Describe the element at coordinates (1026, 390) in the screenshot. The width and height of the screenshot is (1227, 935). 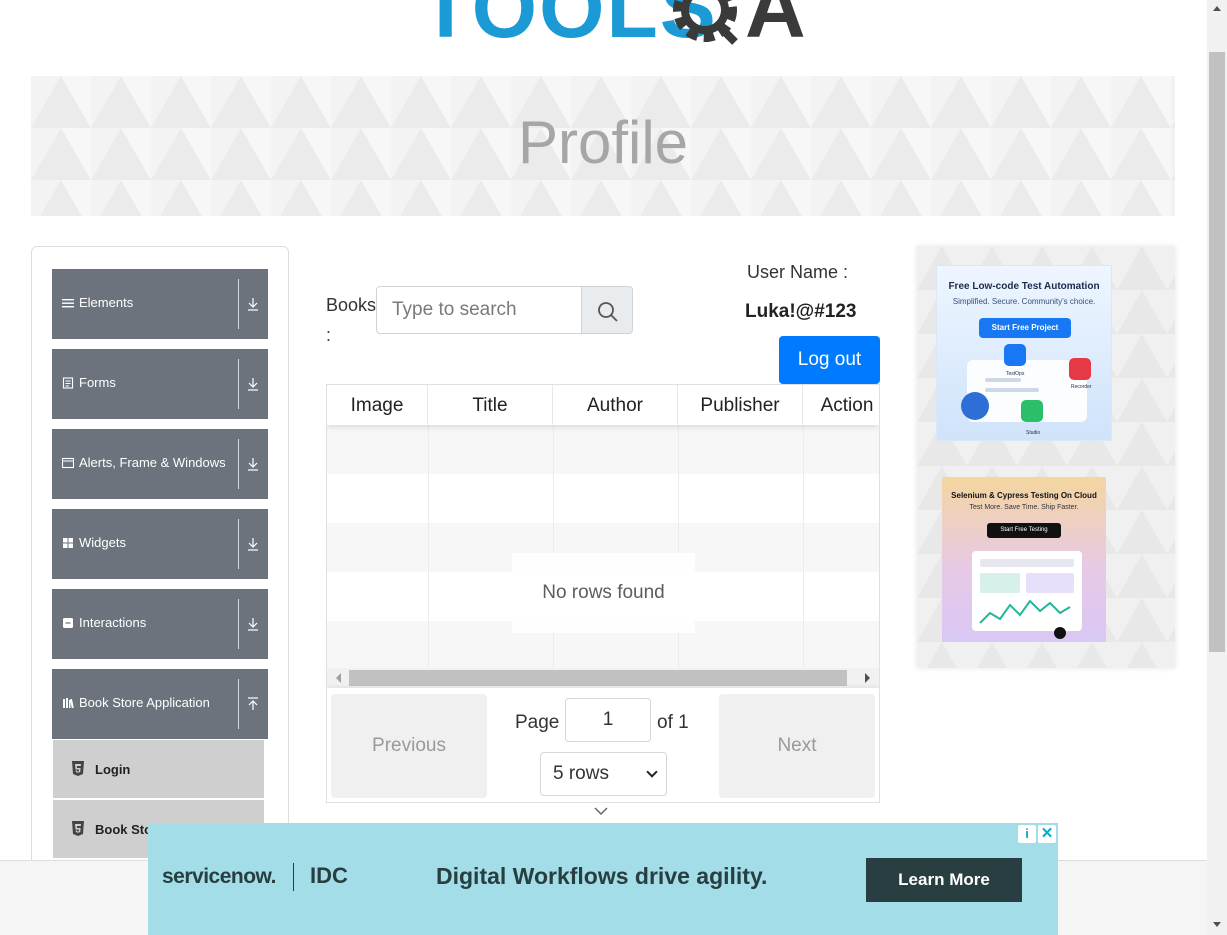
I see `ad-illustration: TestOps Recorder Studio` at that location.